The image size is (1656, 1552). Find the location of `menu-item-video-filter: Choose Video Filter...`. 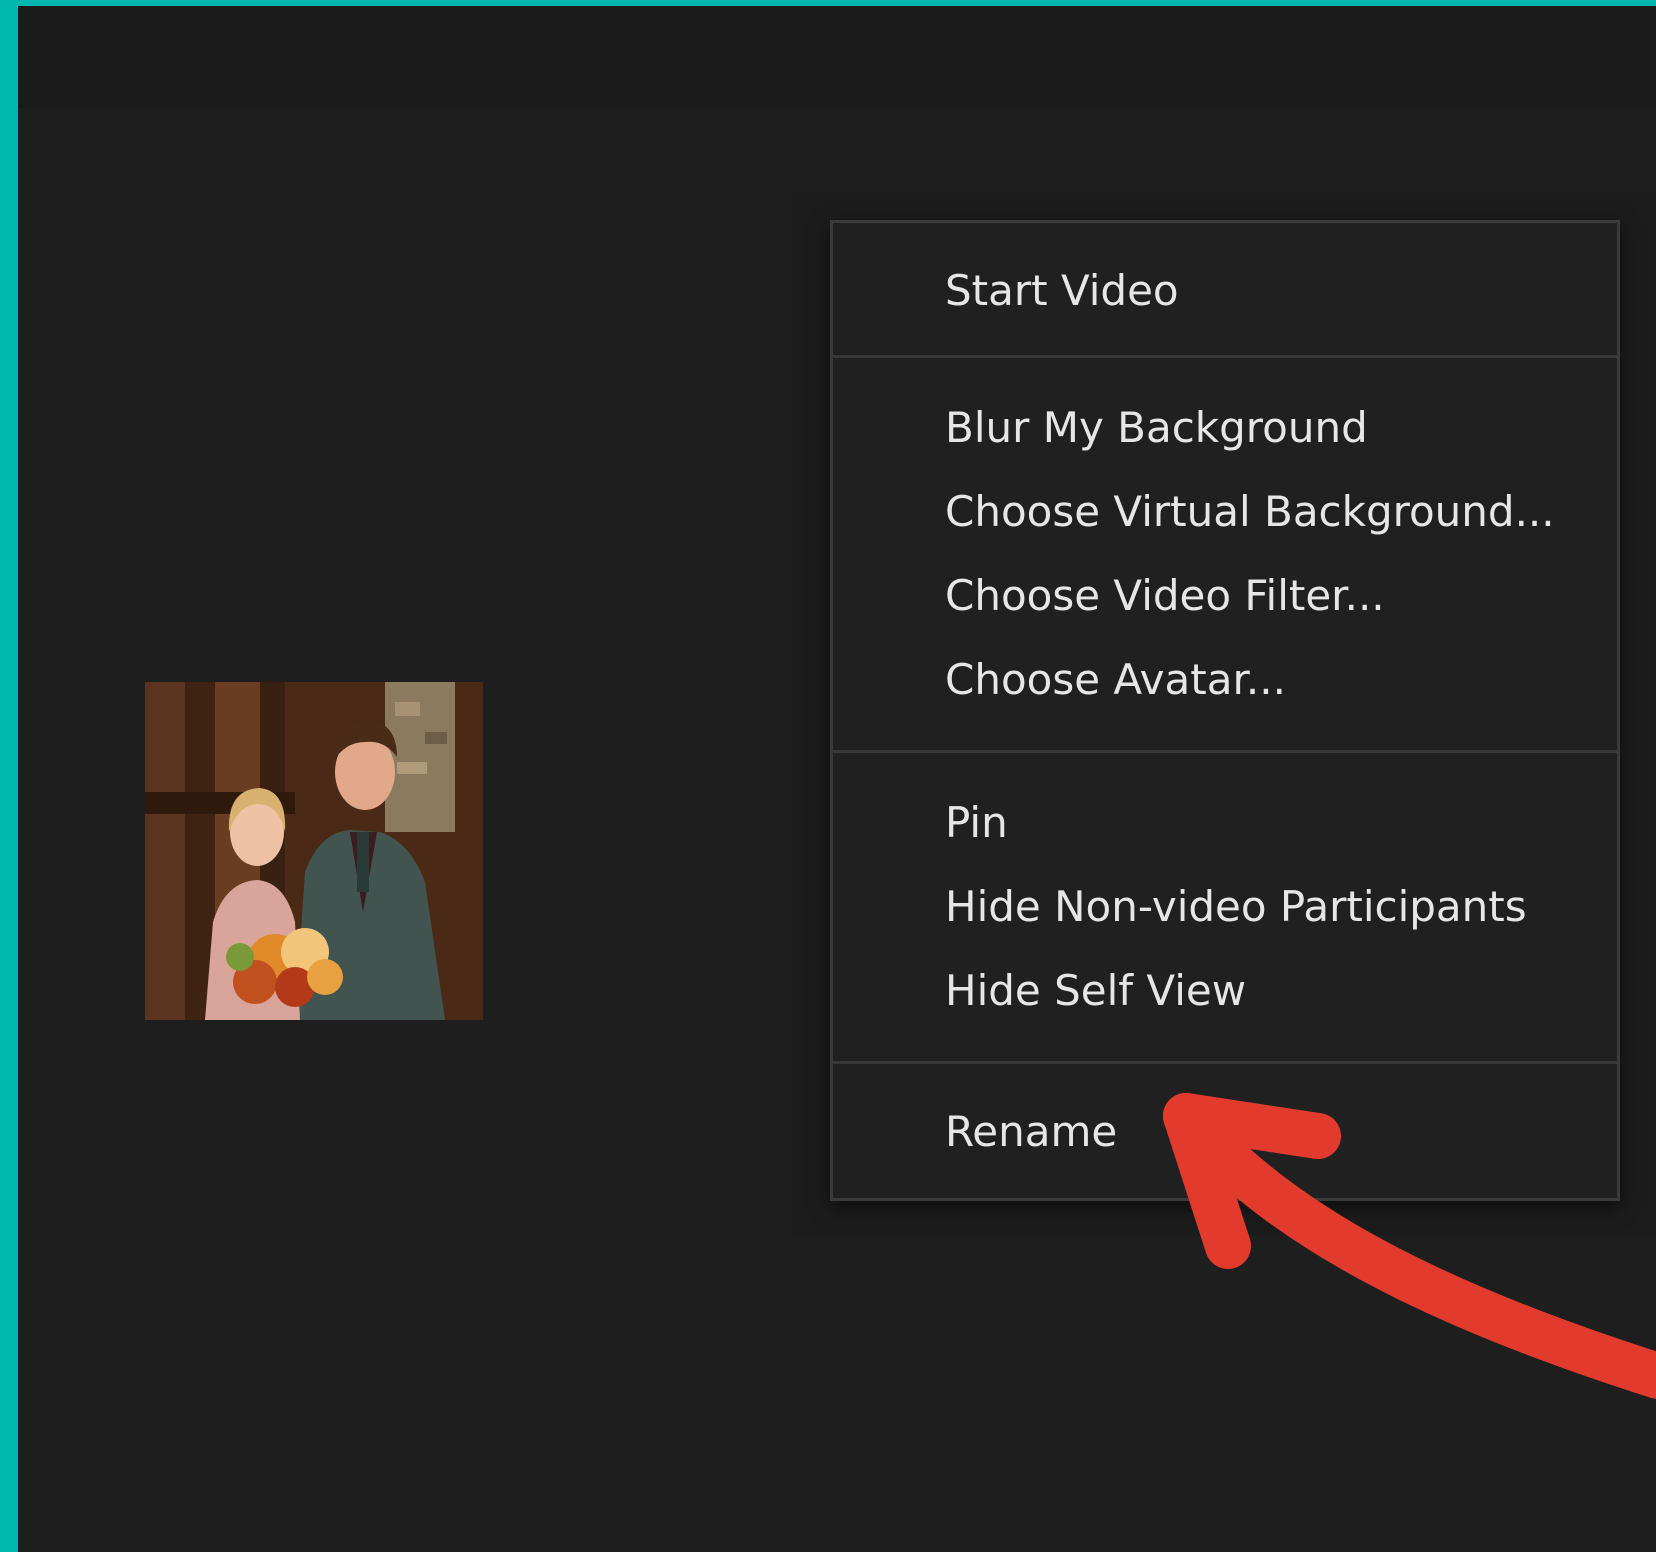

menu-item-video-filter: Choose Video Filter... is located at coordinates (1225, 596).